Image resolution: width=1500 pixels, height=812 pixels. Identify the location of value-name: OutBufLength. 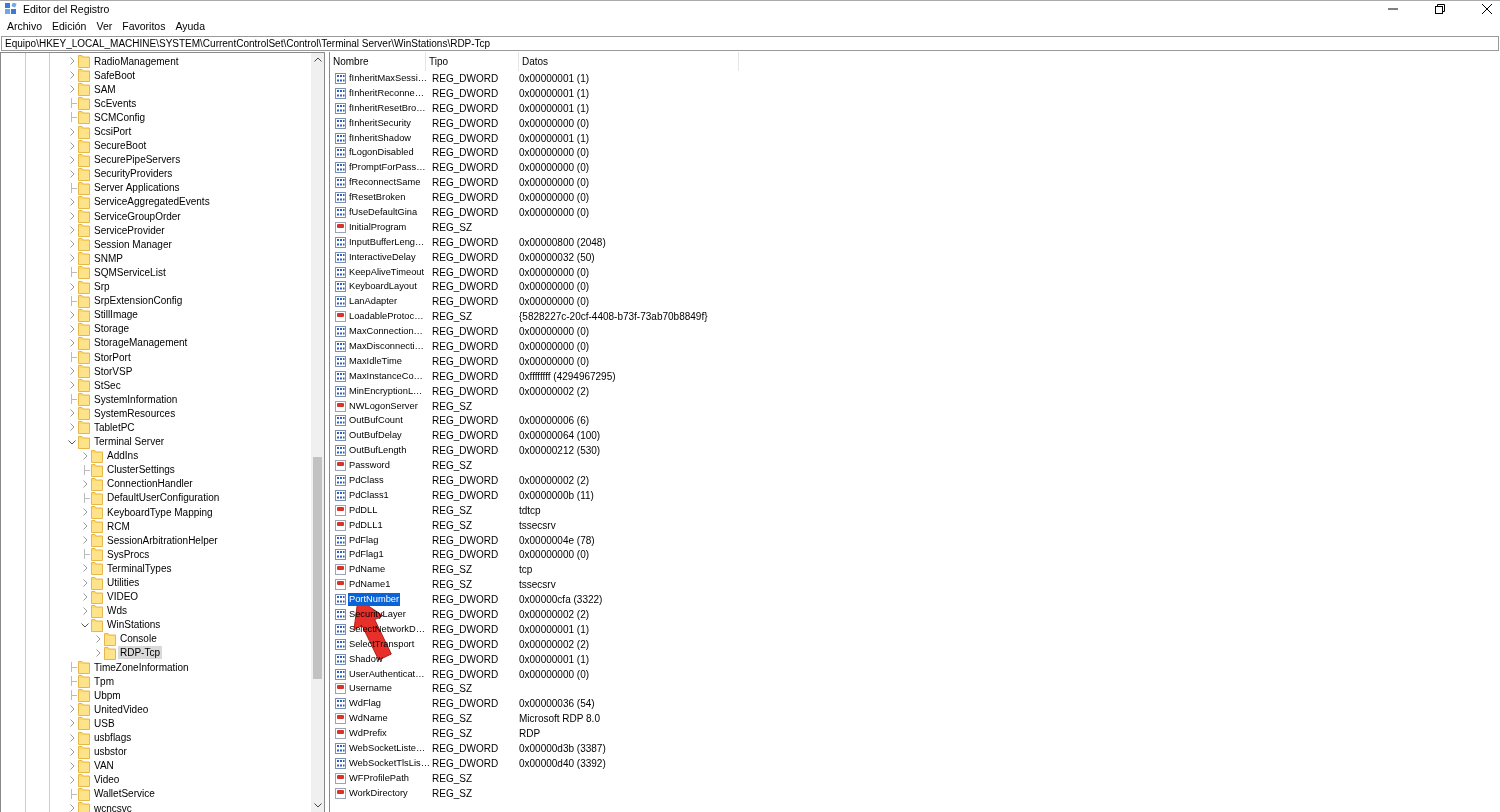
(378, 451).